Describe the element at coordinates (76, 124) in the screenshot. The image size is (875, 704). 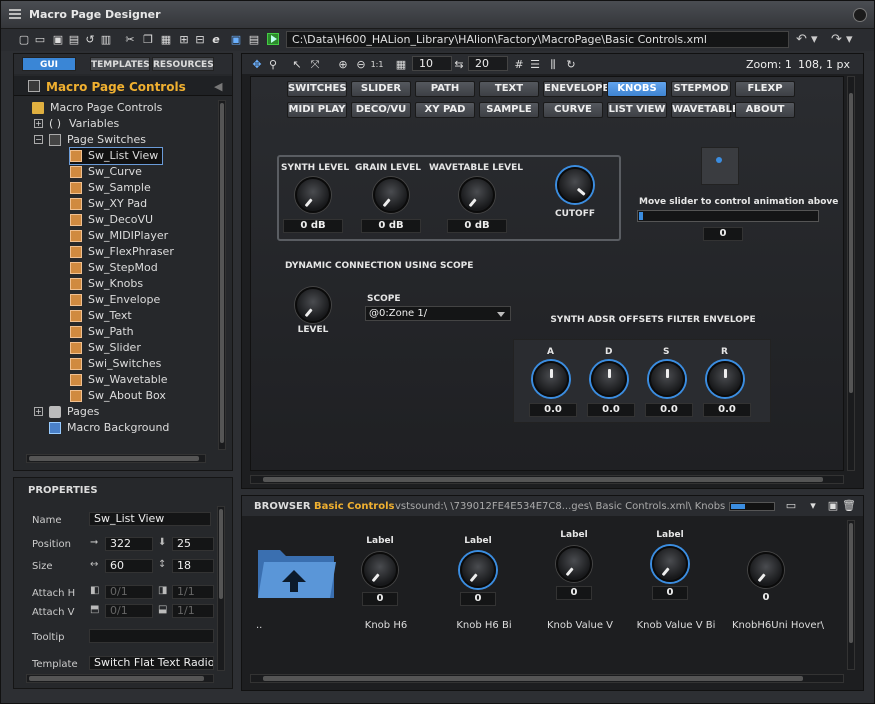
I see `tree-item: + ( ) Variables` at that location.